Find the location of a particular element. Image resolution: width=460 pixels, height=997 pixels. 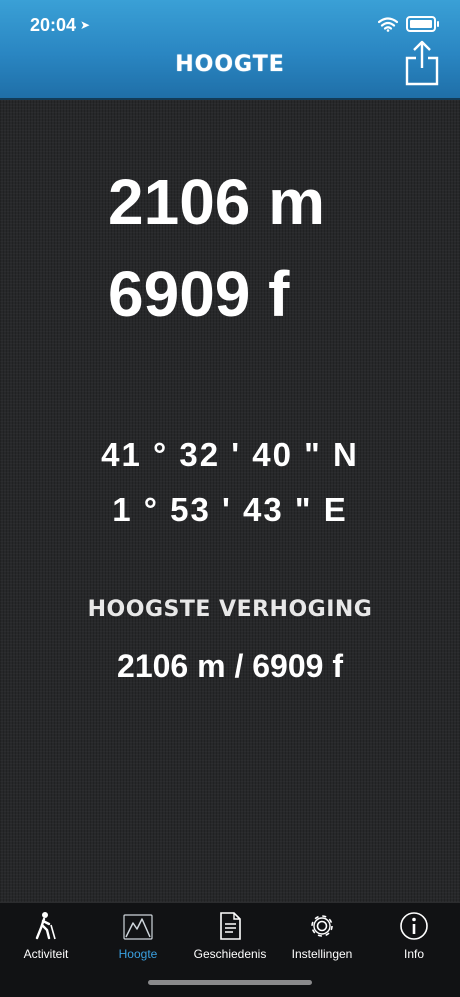

nav-header: 20:04 ➤ HOOGTE is located at coordinates (230, 50).